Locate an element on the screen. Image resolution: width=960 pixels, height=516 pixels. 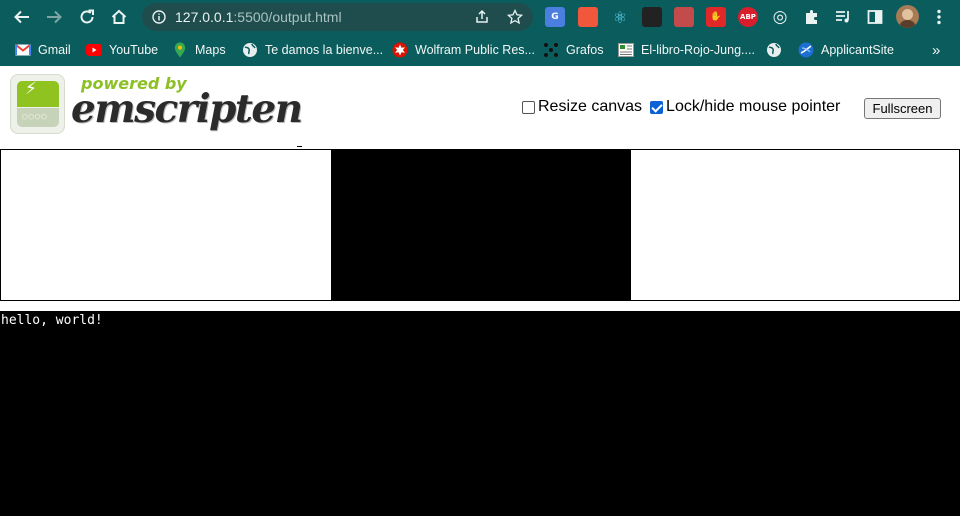
applicantsite-icon is located at coordinates (806, 50).